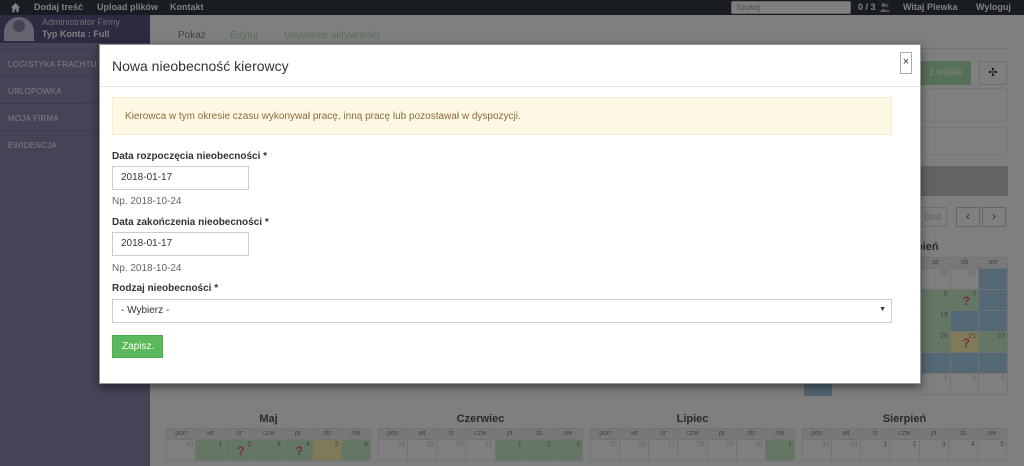  What do you see at coordinates (147, 268) in the screenshot?
I see `end-date-hint: Np. 2018-10-24` at bounding box center [147, 268].